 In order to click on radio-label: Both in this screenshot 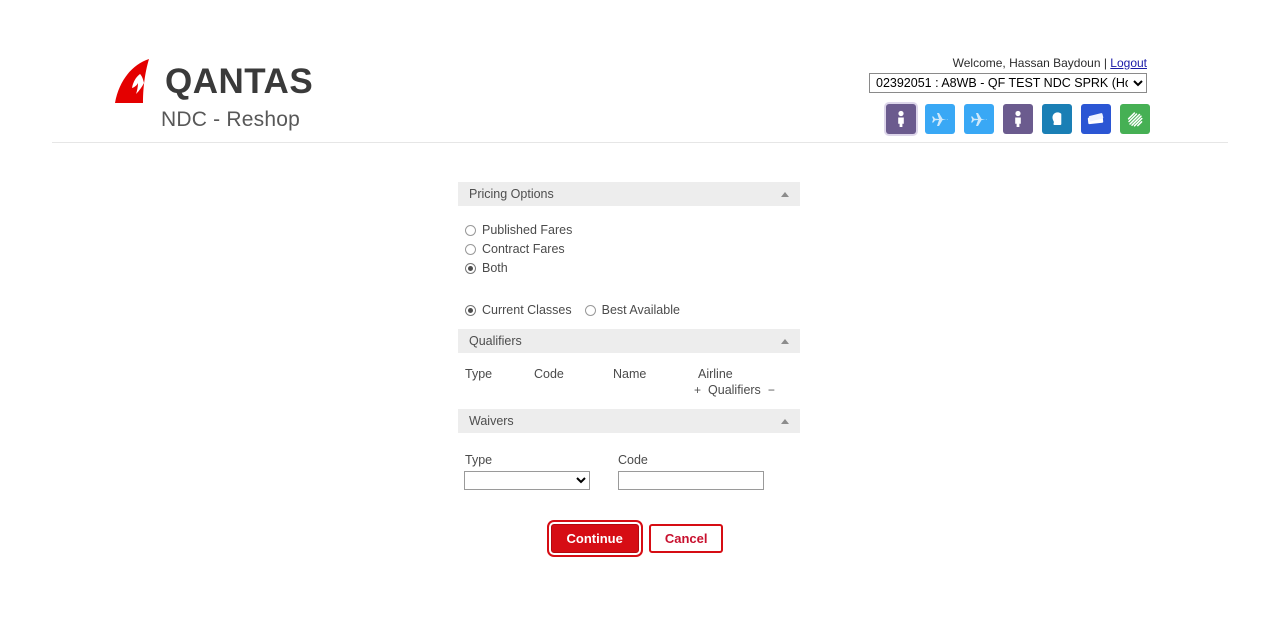, I will do `click(495, 268)`.